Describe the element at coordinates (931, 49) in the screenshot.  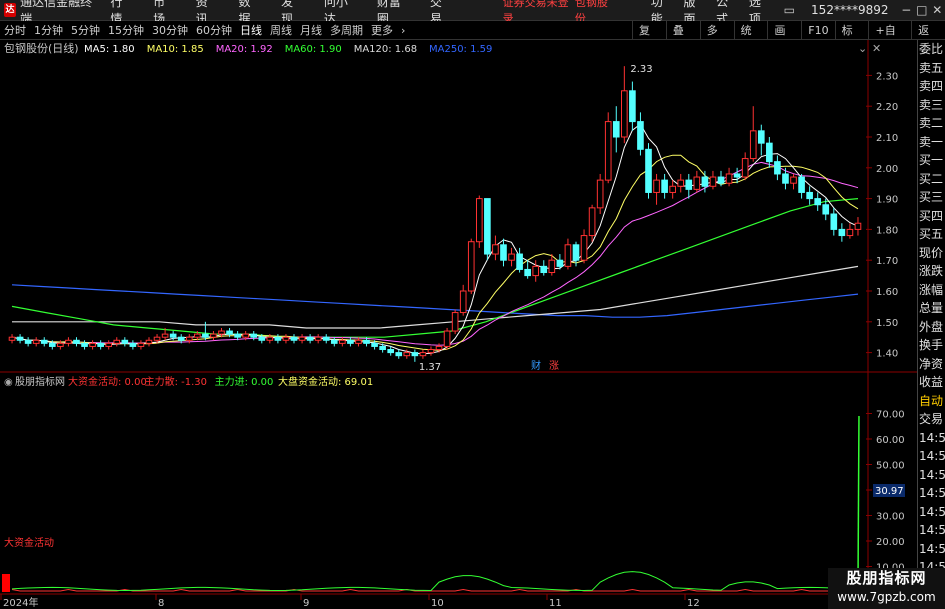
I see `panel-item: 委比` at that location.